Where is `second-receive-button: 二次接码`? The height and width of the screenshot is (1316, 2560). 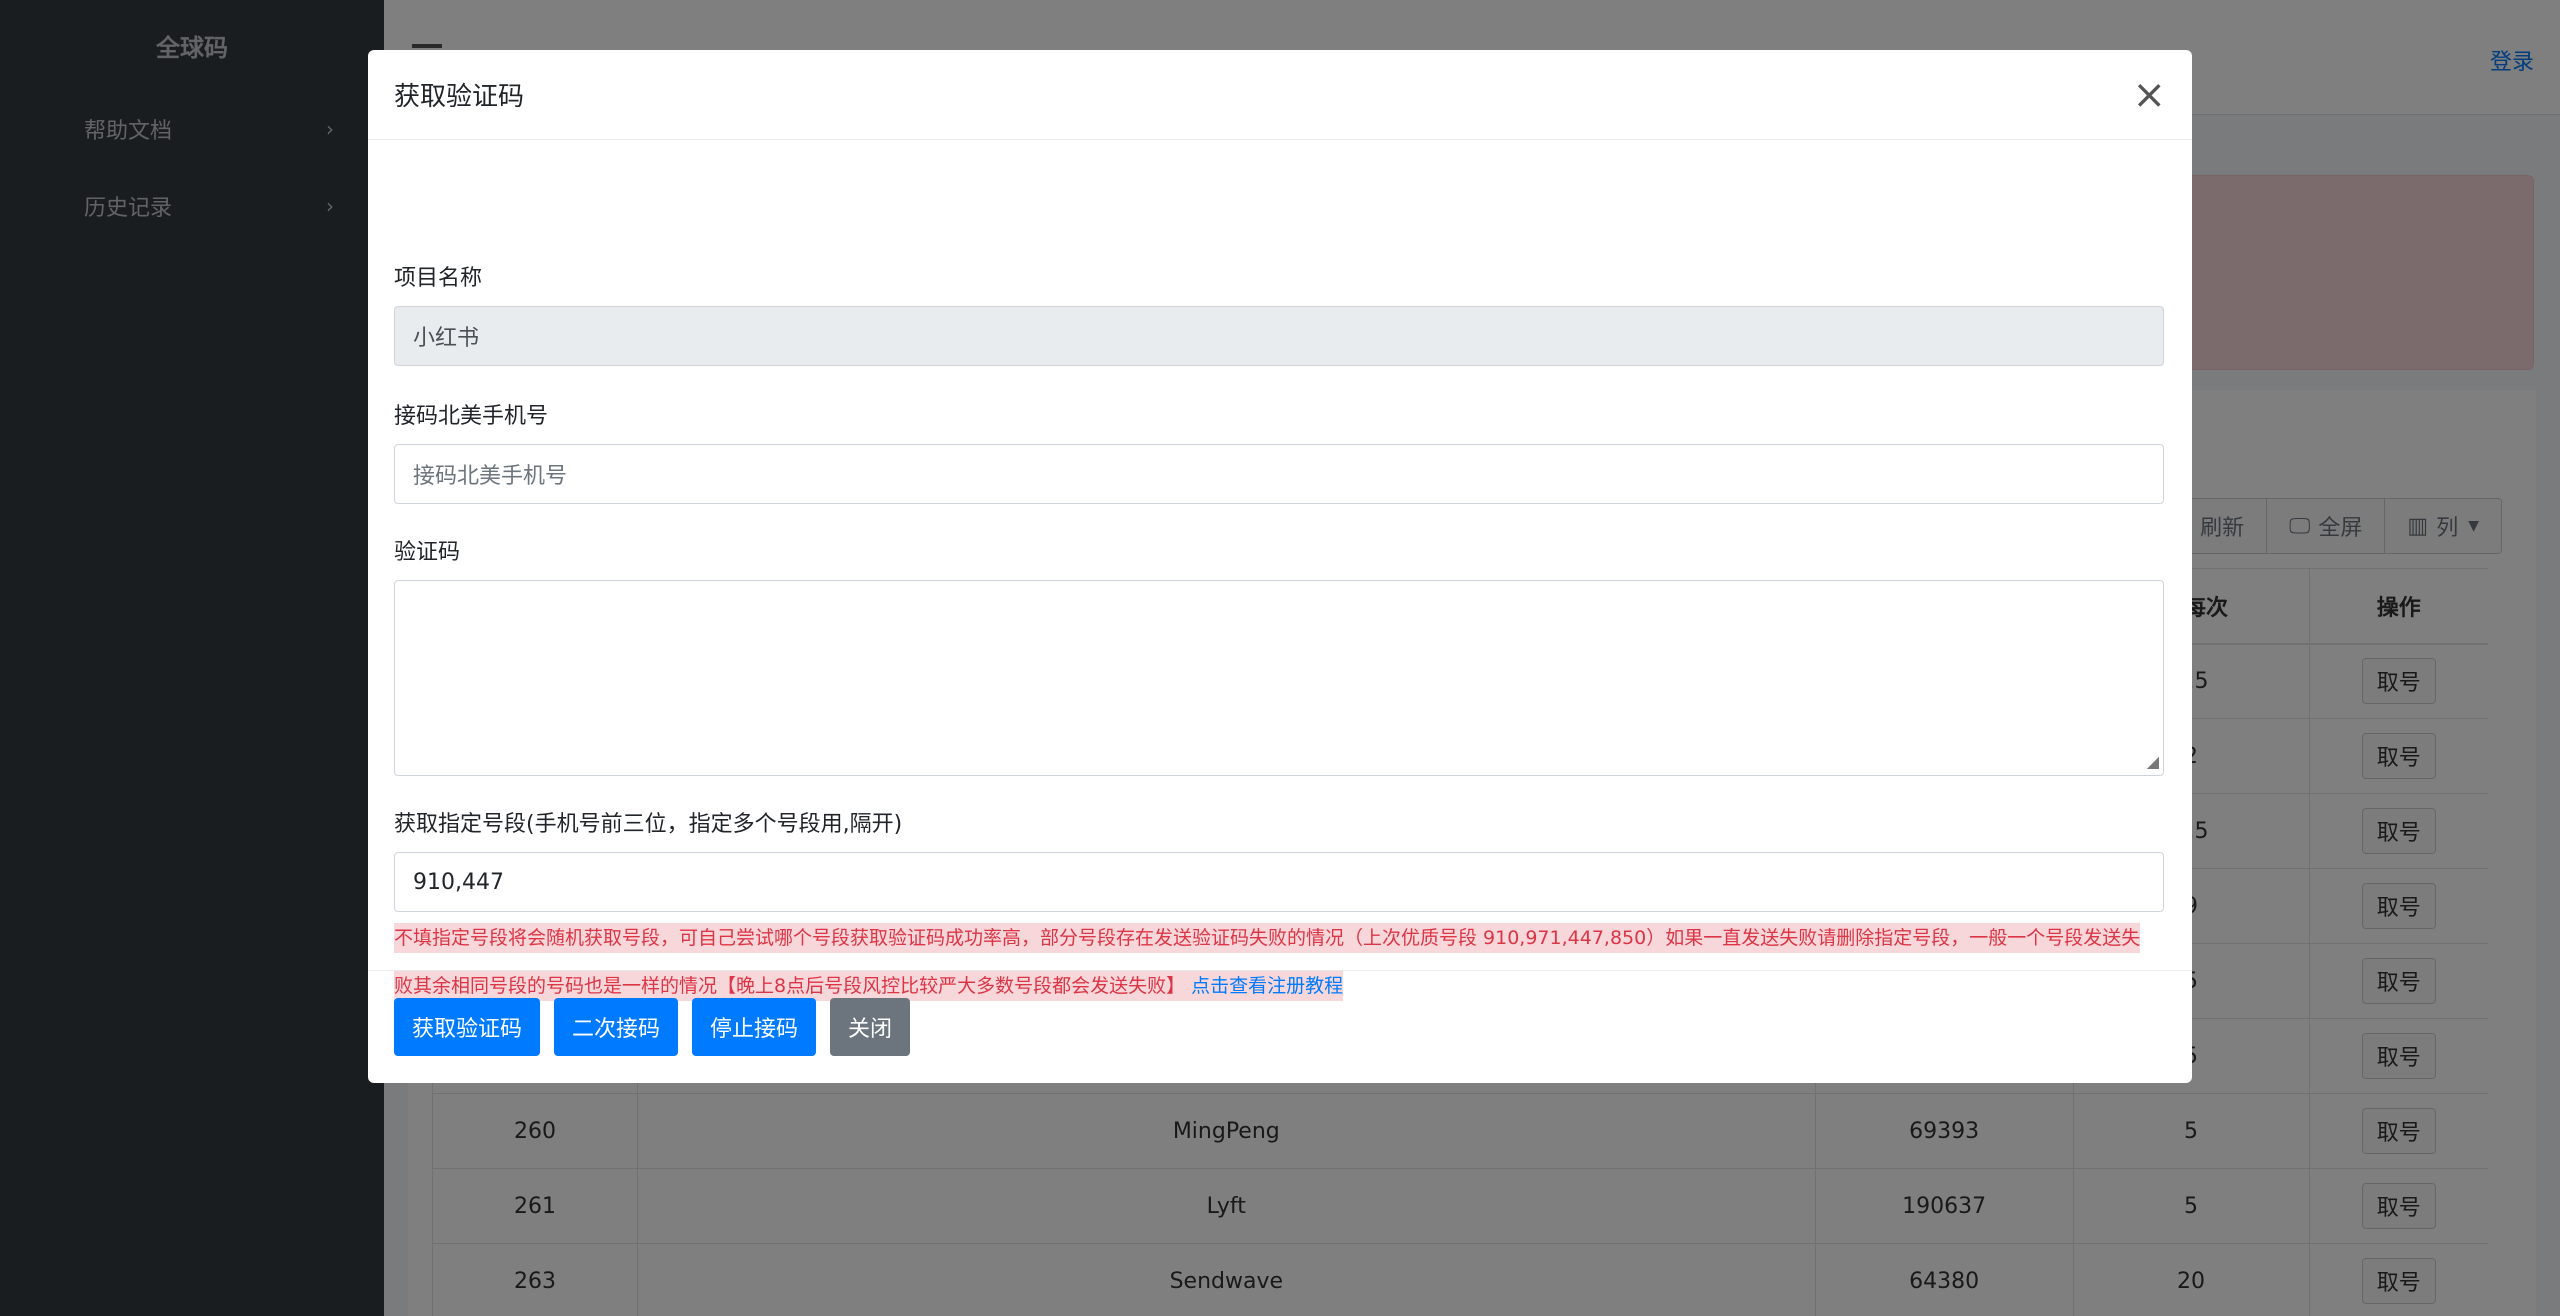
second-receive-button: 二次接码 is located at coordinates (616, 1027).